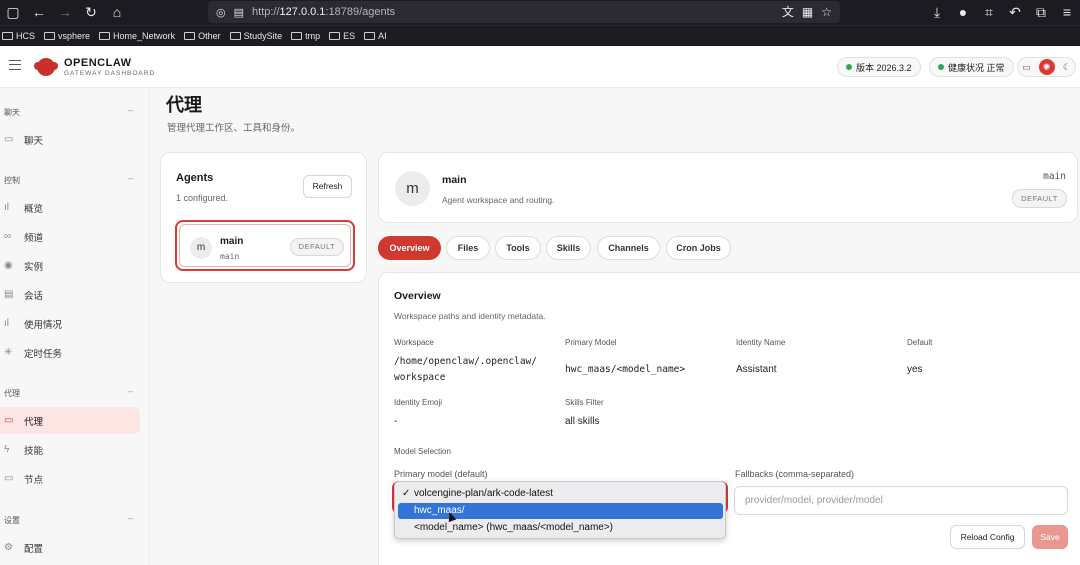 This screenshot has height=565, width=1080. What do you see at coordinates (70, 323) in the screenshot?
I see `sidebar-item-usage: ıl 使用情况` at bounding box center [70, 323].